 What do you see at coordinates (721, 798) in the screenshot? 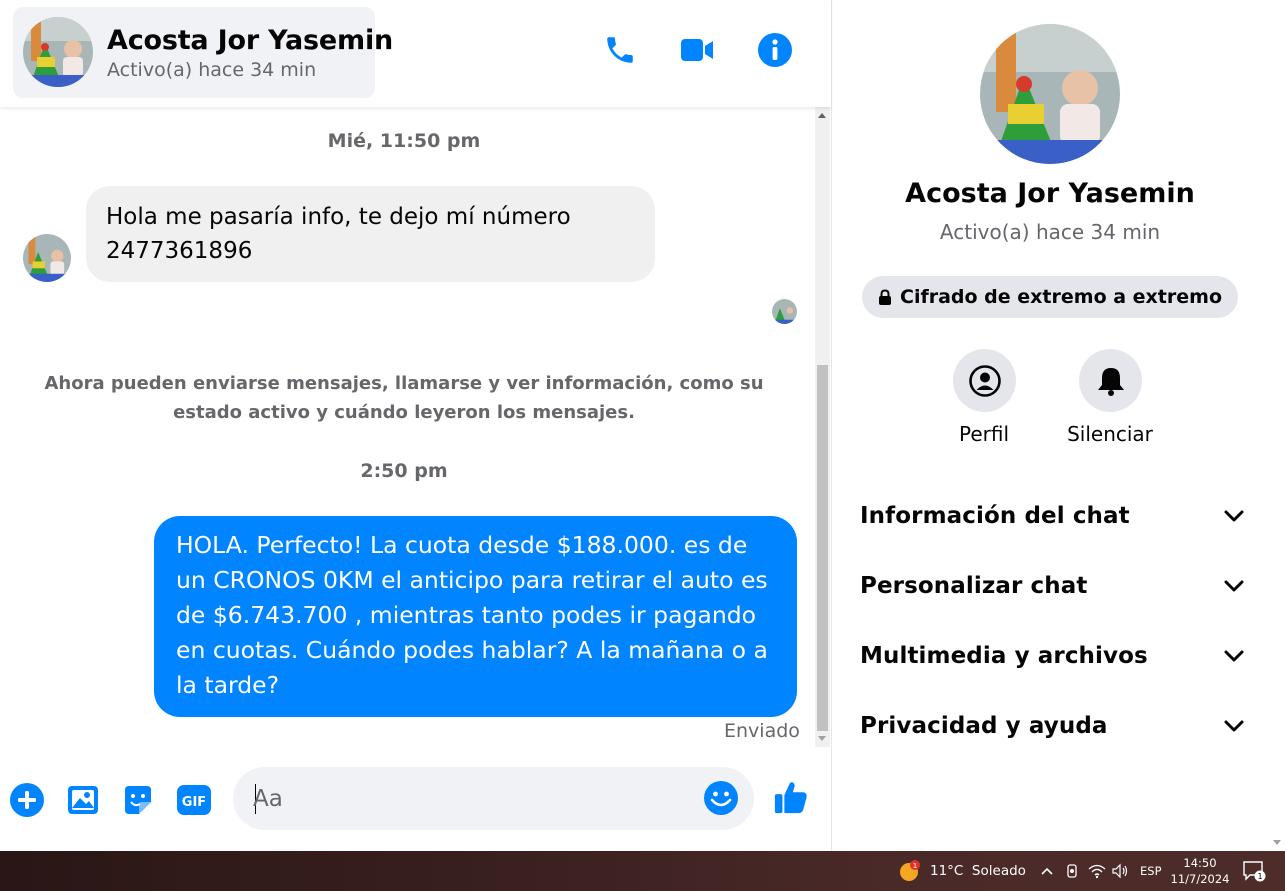
I see `emoji-icon` at bounding box center [721, 798].